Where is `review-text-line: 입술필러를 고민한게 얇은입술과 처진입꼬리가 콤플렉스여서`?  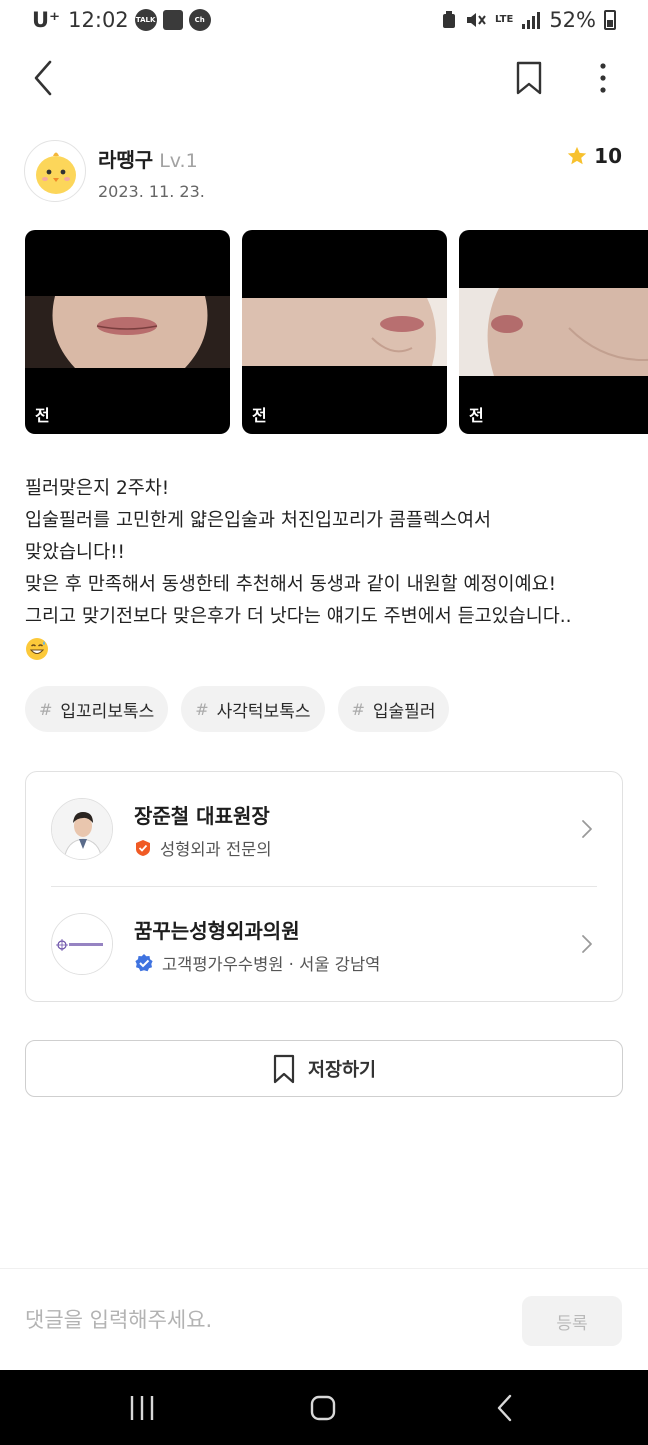 review-text-line: 입술필러를 고민한게 얇은입술과 처진입꼬리가 콤플렉스여서 is located at coordinates (258, 520).